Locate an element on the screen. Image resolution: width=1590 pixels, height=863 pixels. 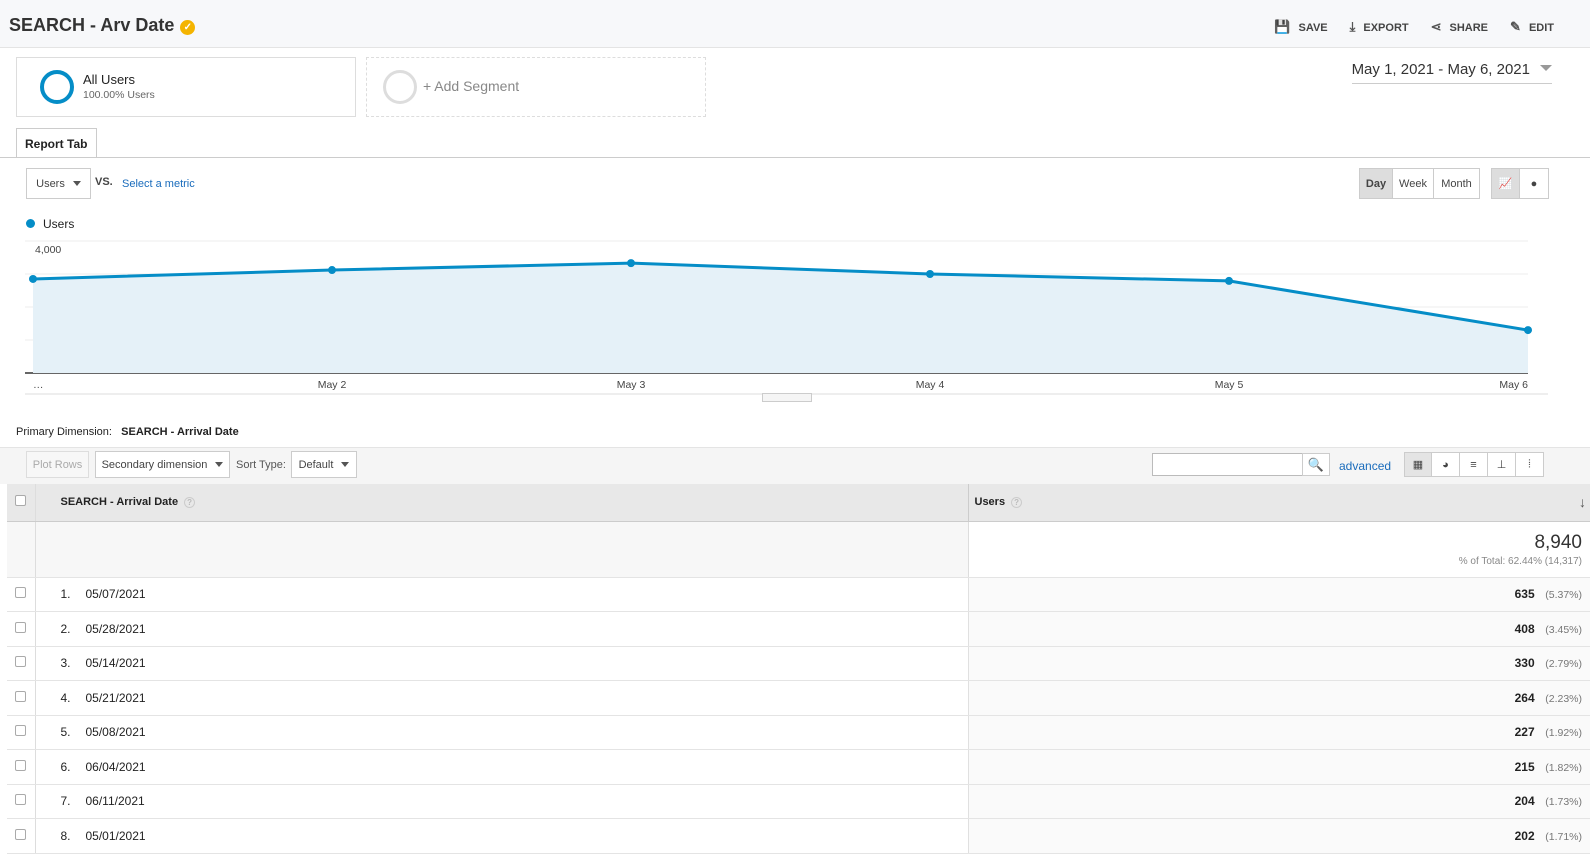
motion-chart-icon: ● is located at coordinates (1534, 183).